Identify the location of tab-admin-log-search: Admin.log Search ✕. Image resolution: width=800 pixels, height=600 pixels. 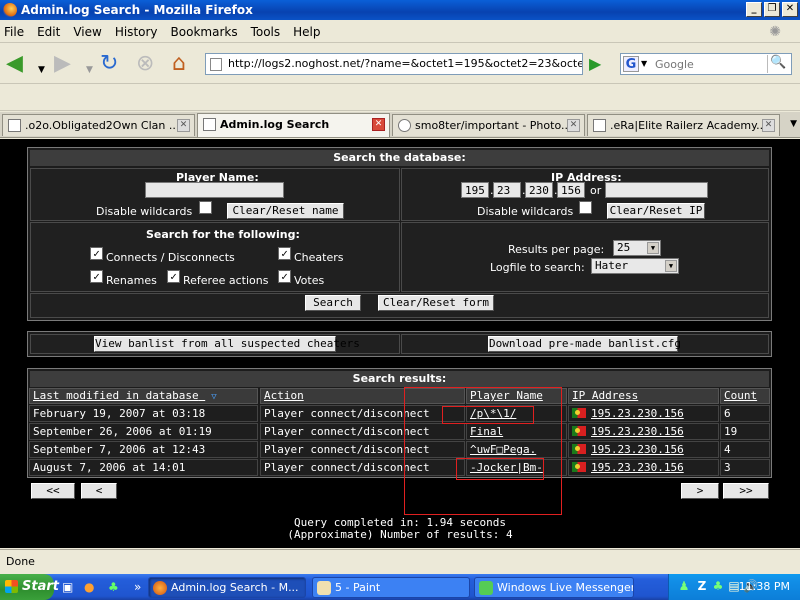
(293, 125).